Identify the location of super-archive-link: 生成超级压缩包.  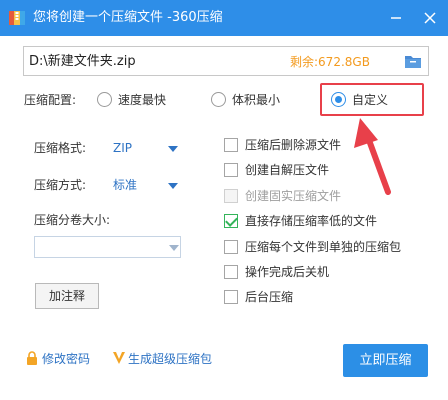
(170, 359).